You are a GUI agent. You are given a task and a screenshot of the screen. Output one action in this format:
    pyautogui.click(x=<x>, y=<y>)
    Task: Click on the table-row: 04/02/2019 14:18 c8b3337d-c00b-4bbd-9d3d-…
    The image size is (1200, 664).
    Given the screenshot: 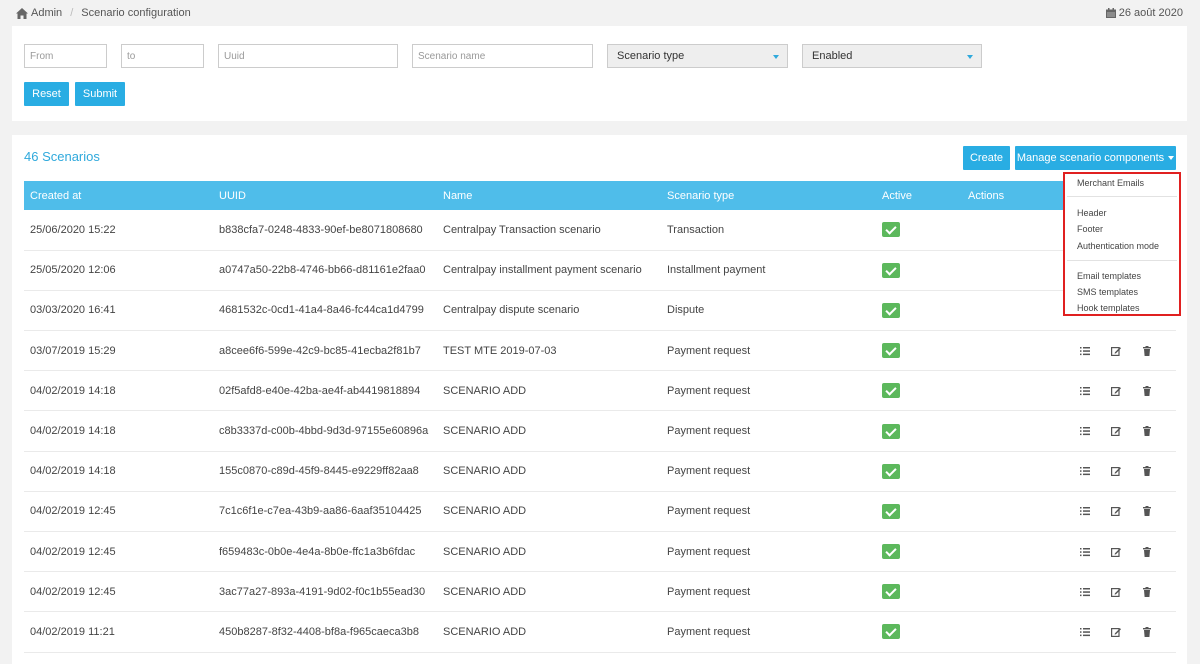 What is the action you would take?
    pyautogui.click(x=600, y=431)
    